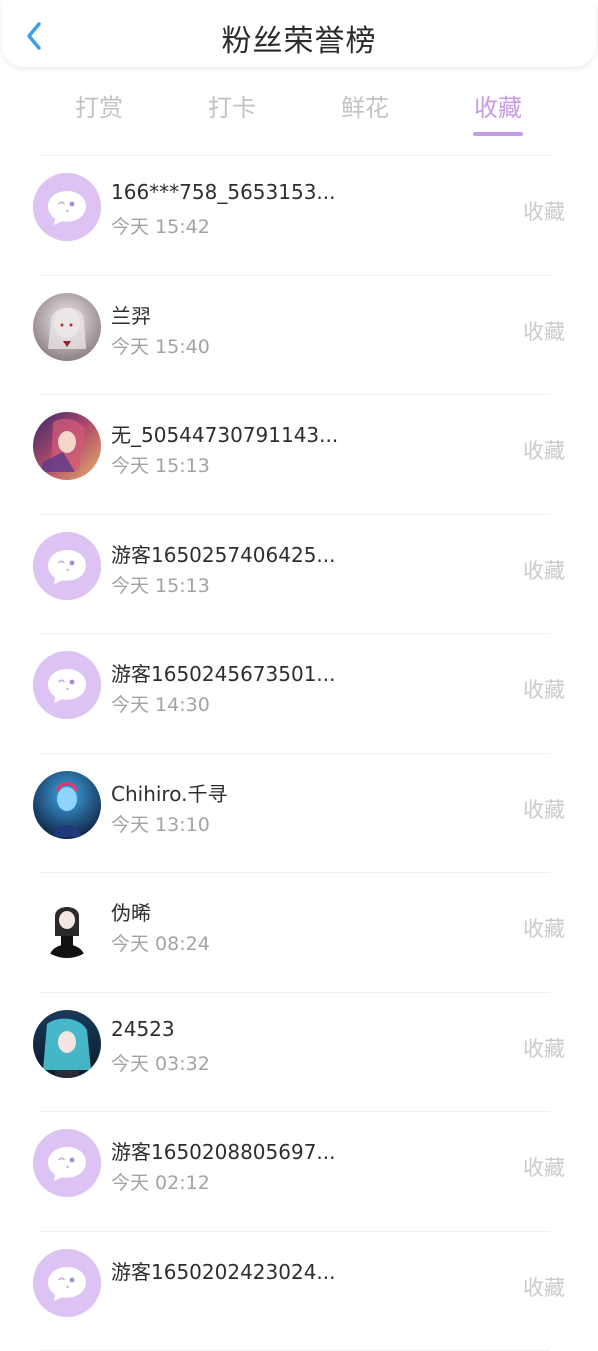  Describe the element at coordinates (299, 1291) in the screenshot. I see `list-item: 游客1650202423024... 收藏` at that location.